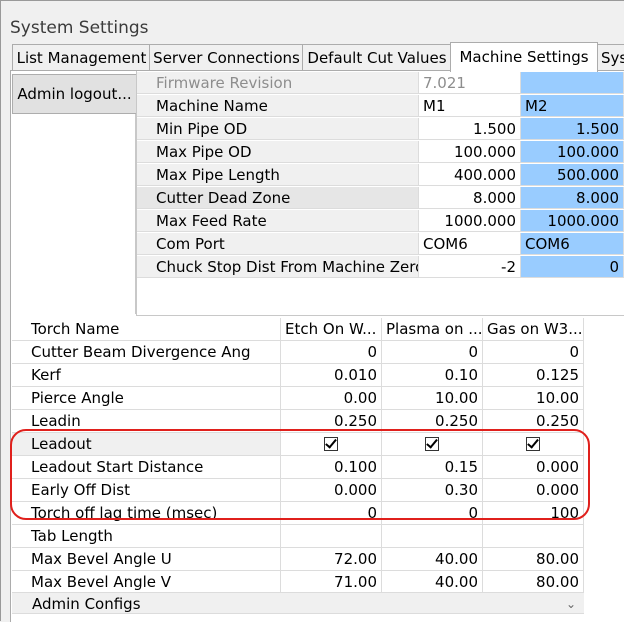  Describe the element at coordinates (146, 329) in the screenshot. I see `torch-name-header: Torch Name` at that location.